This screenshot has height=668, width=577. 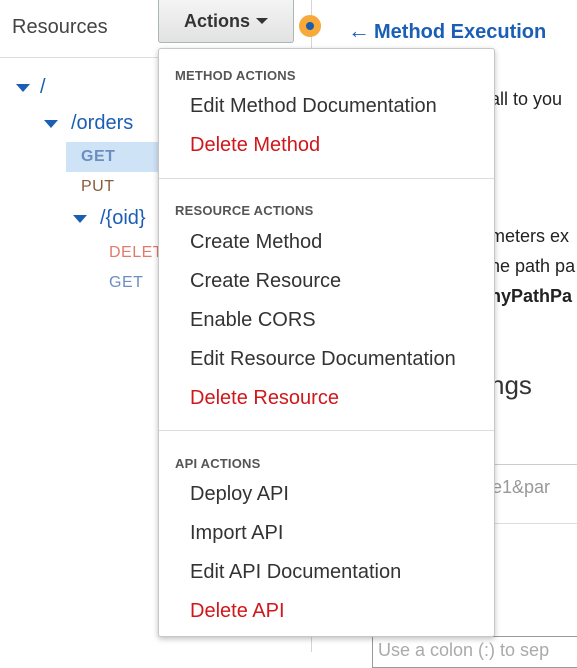 I want to click on settings-heading: ngs, so click(x=511, y=385).